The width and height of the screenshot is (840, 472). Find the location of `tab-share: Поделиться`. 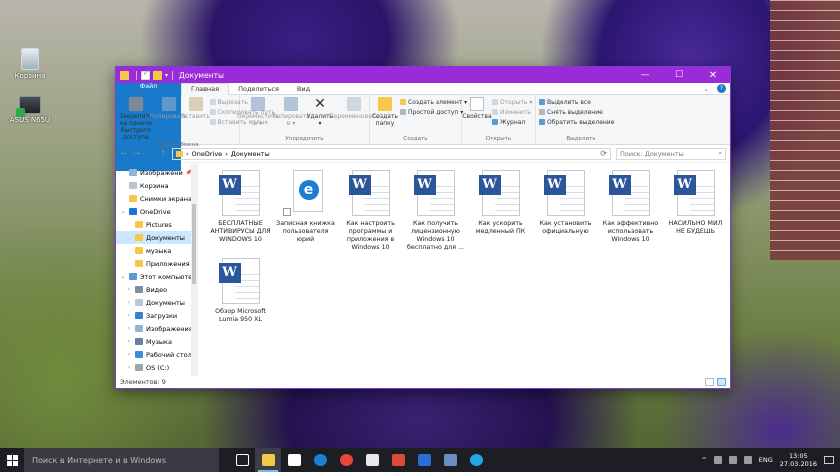

tab-share: Поделиться is located at coordinates (258, 88).